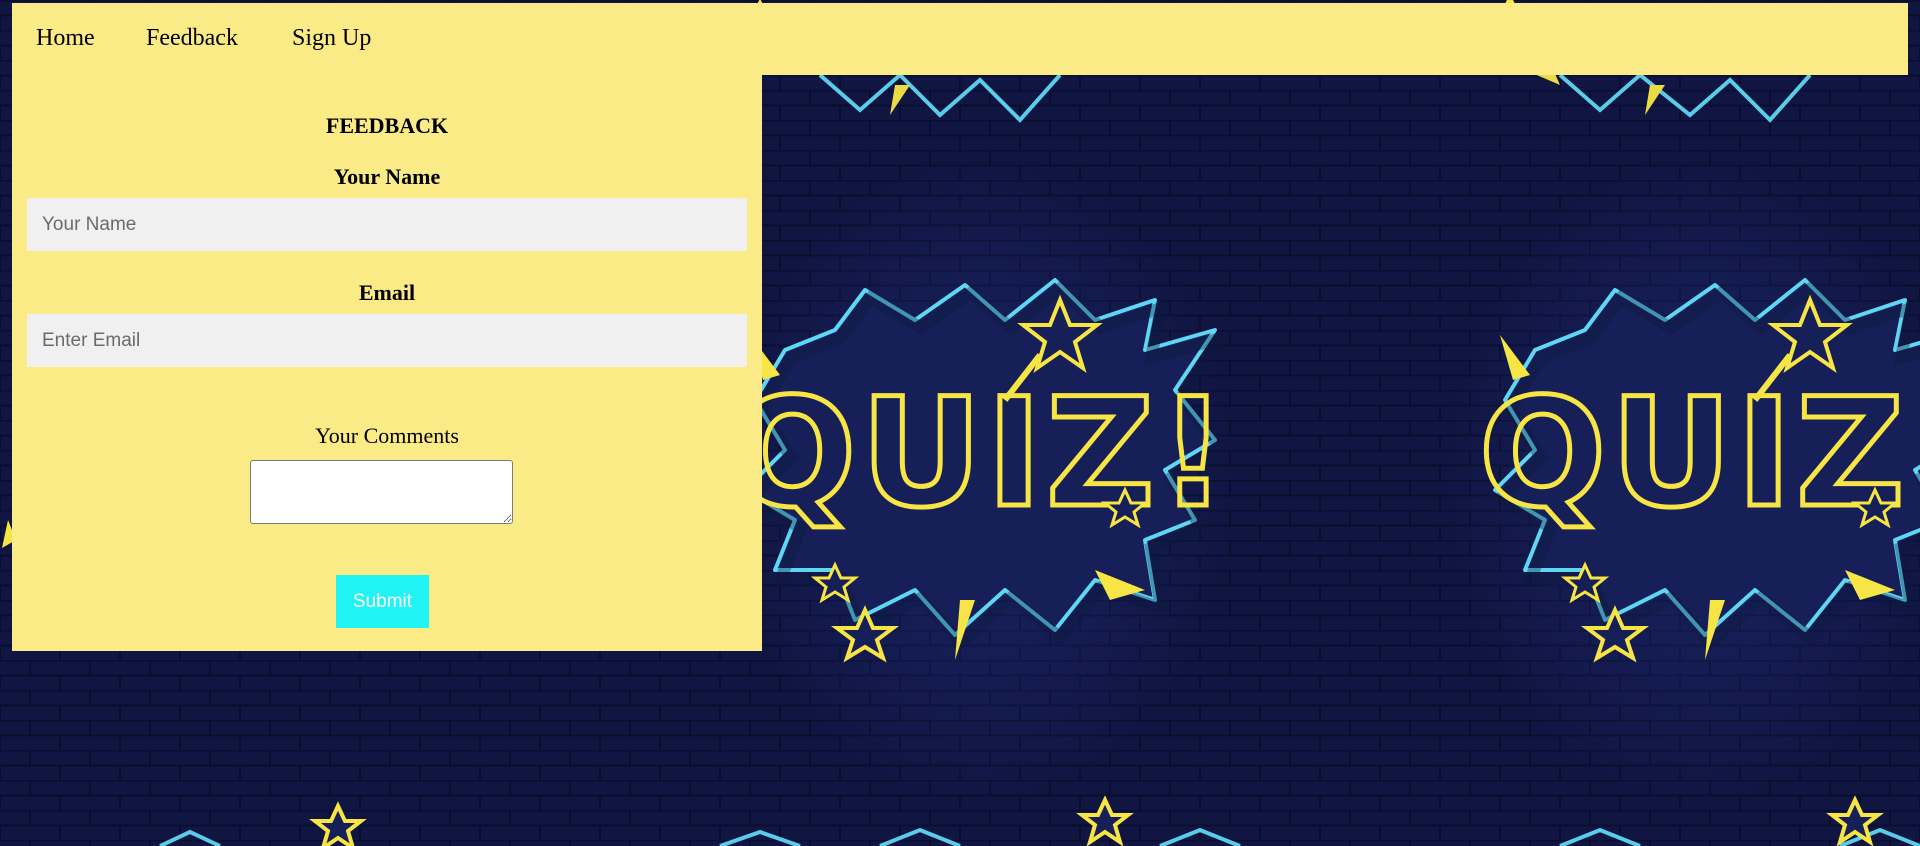  What do you see at coordinates (960, 39) in the screenshot?
I see `top-navbar: Home Feedback Sign Up` at bounding box center [960, 39].